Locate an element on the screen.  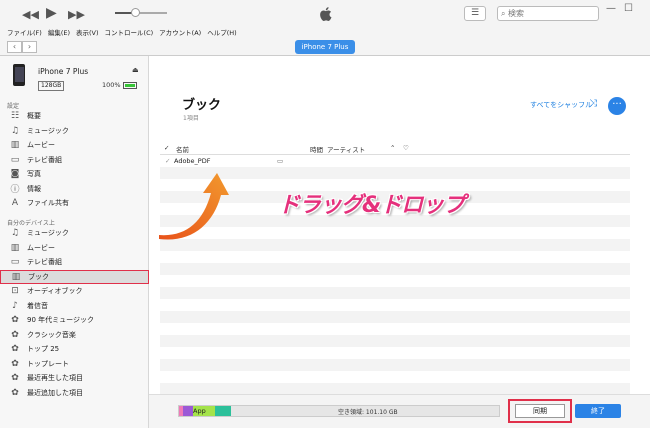
device-name: iPhone 7 Plus is located at coordinates (63, 71).